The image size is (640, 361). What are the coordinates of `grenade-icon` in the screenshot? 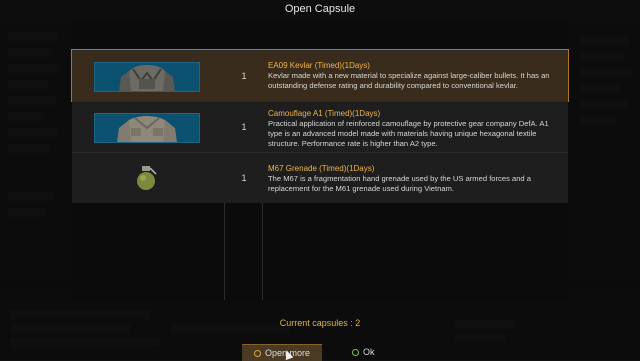 It's located at (146, 178).